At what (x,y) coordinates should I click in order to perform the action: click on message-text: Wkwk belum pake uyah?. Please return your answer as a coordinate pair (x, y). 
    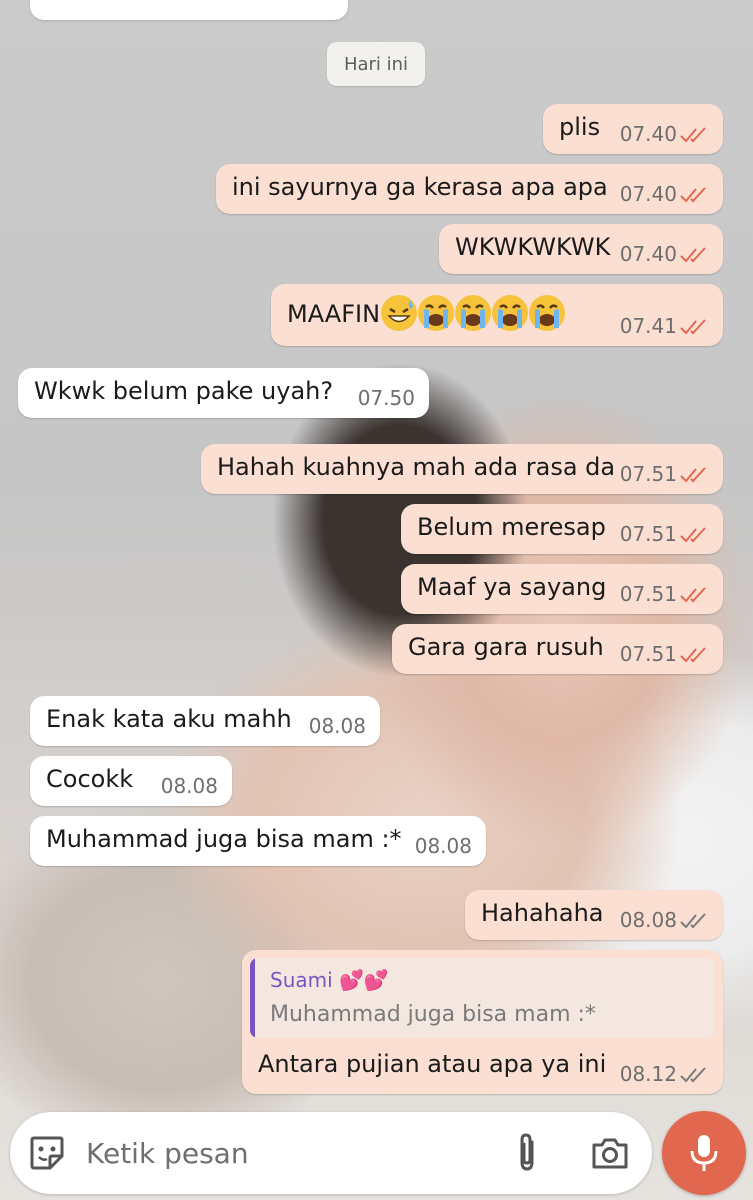
    Looking at the image, I should click on (184, 391).